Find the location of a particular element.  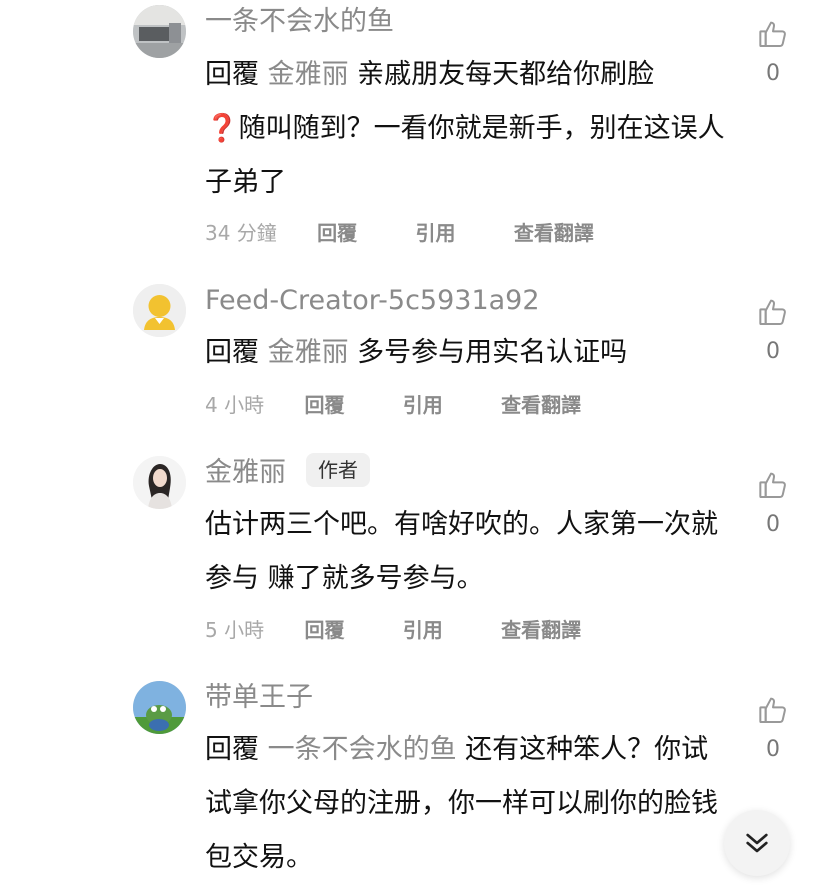

comment-meta: 4 小時 回覆 引用 查看翻譯 is located at coordinates (393, 405).